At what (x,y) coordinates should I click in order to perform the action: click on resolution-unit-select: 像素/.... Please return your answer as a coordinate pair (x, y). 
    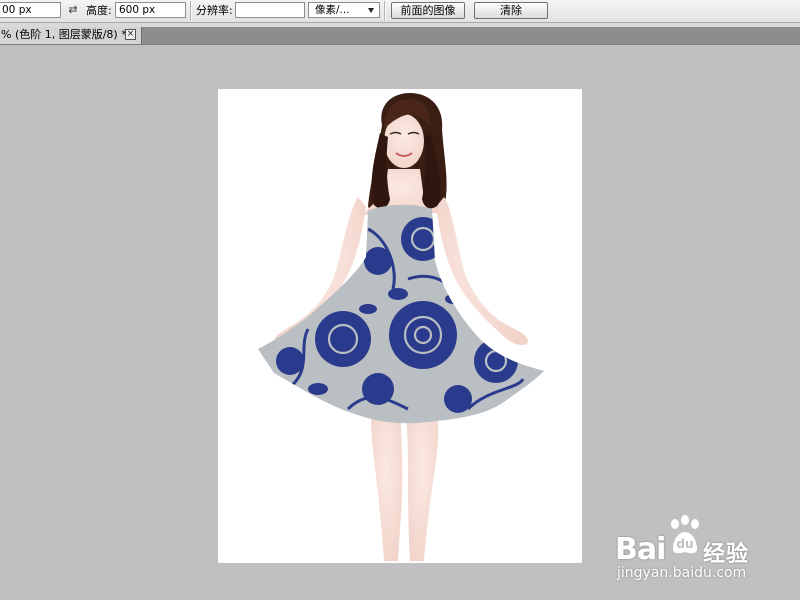
    Looking at the image, I should click on (344, 10).